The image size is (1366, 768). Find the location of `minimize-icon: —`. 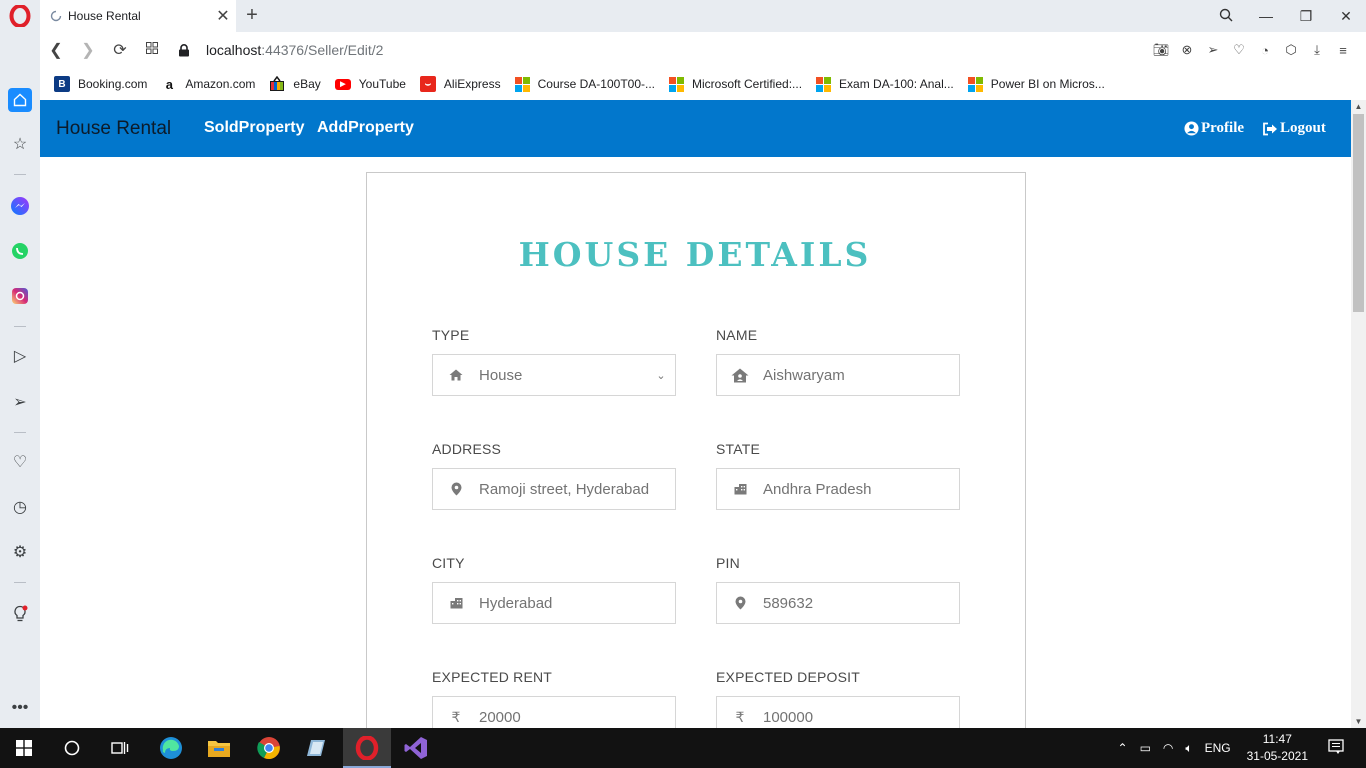

minimize-icon: — is located at coordinates (1266, 16).